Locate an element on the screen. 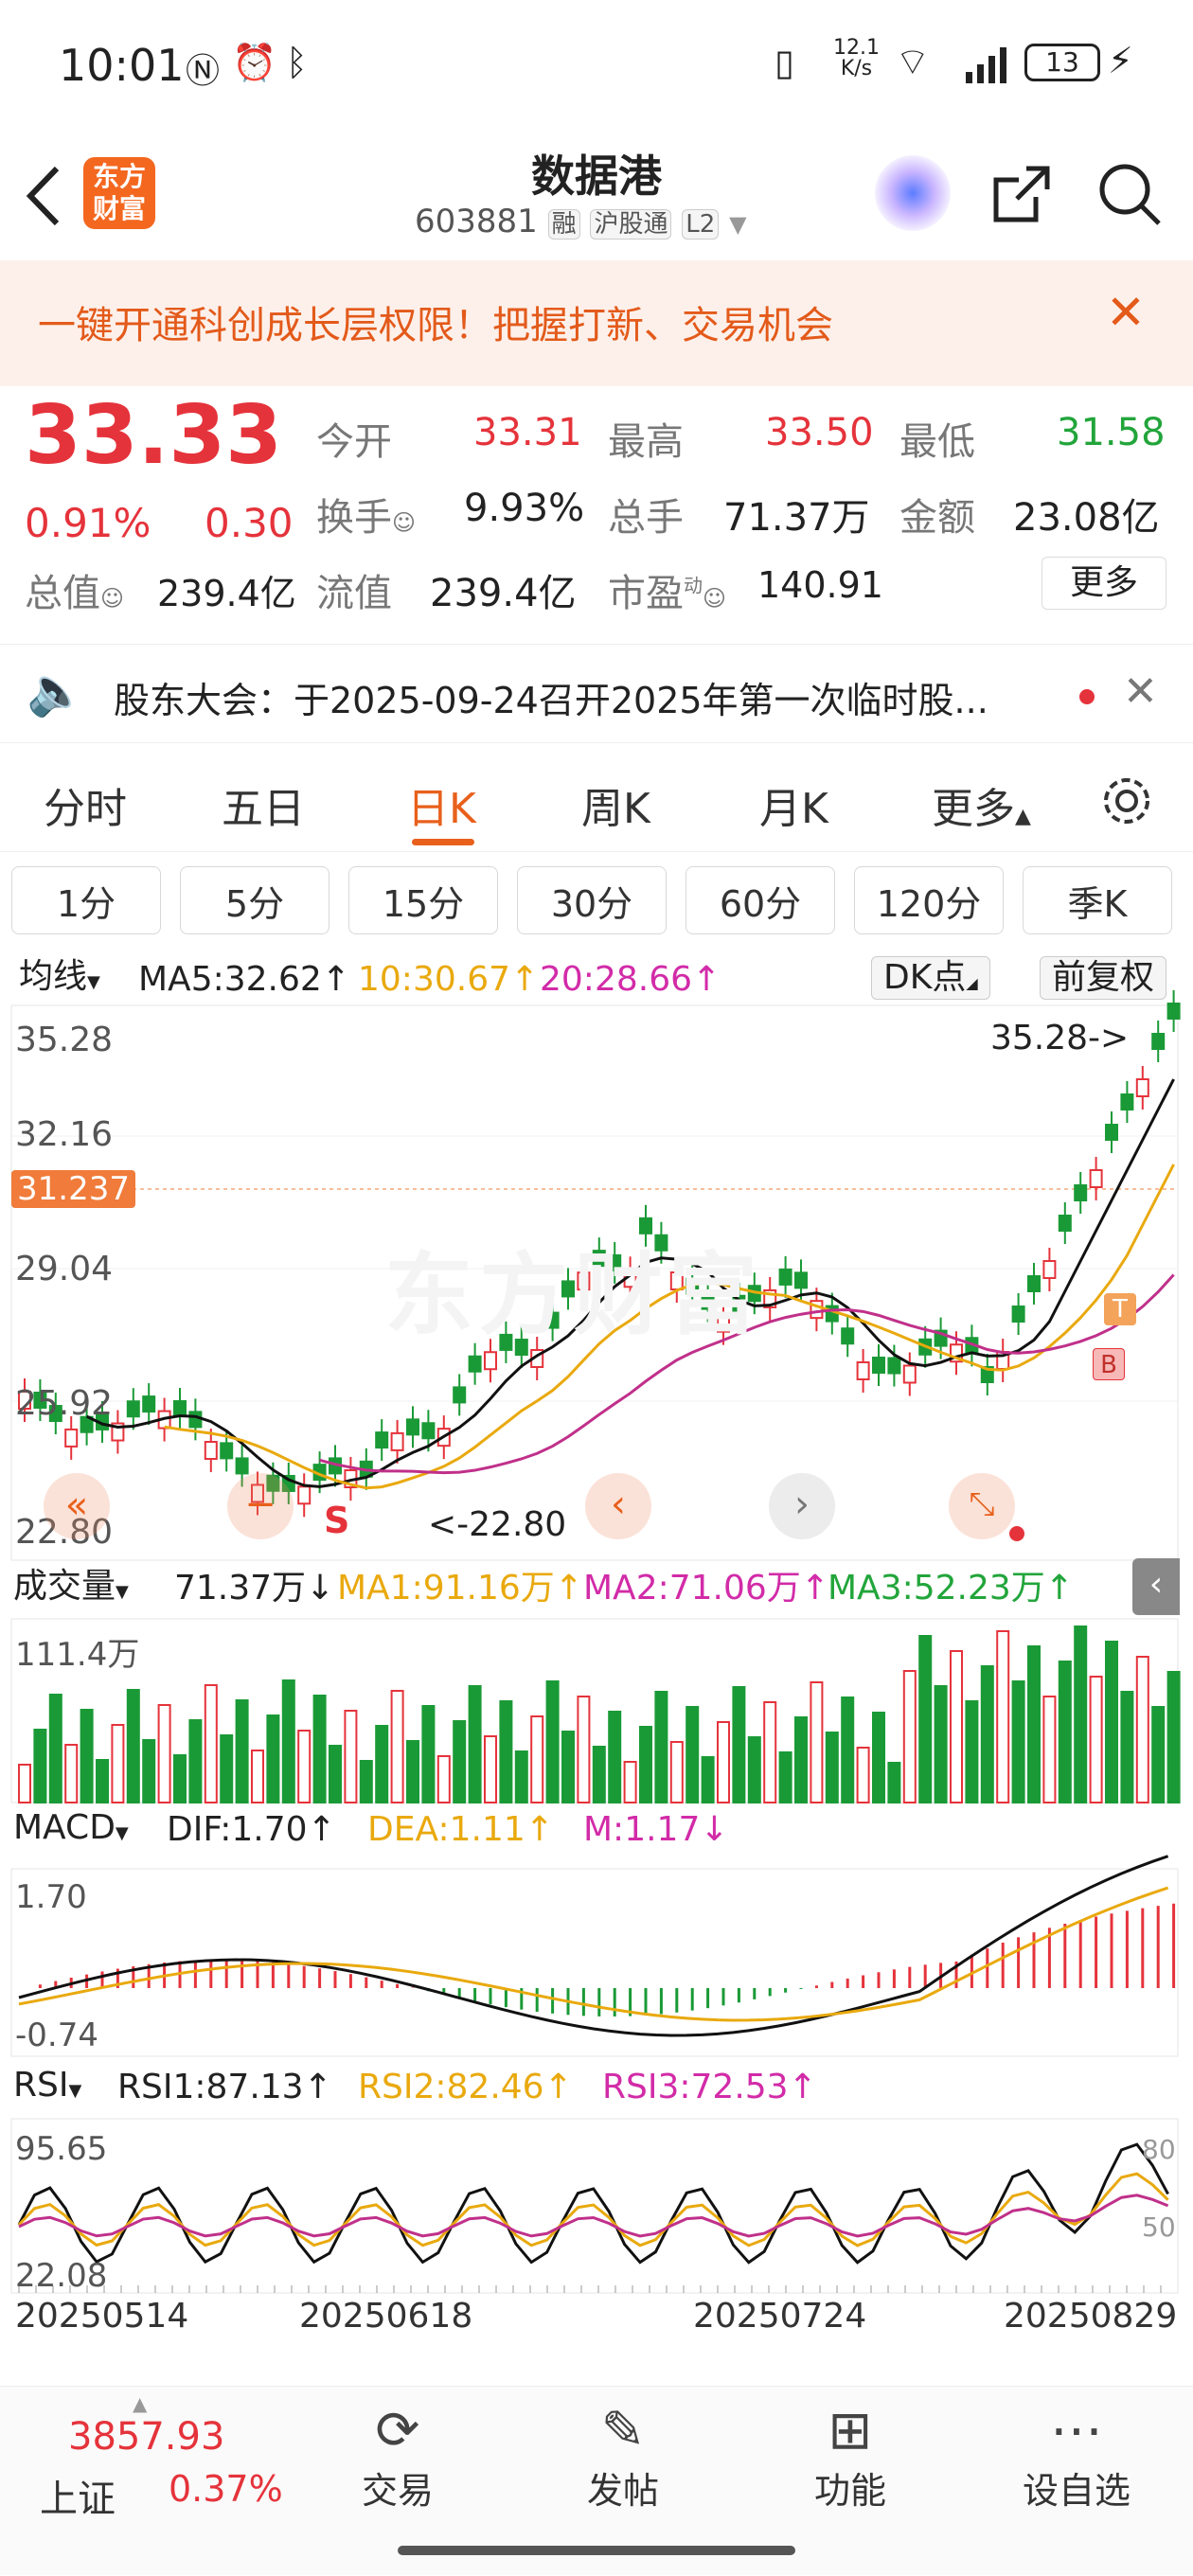  interval-30min: 30分 is located at coordinates (592, 900).